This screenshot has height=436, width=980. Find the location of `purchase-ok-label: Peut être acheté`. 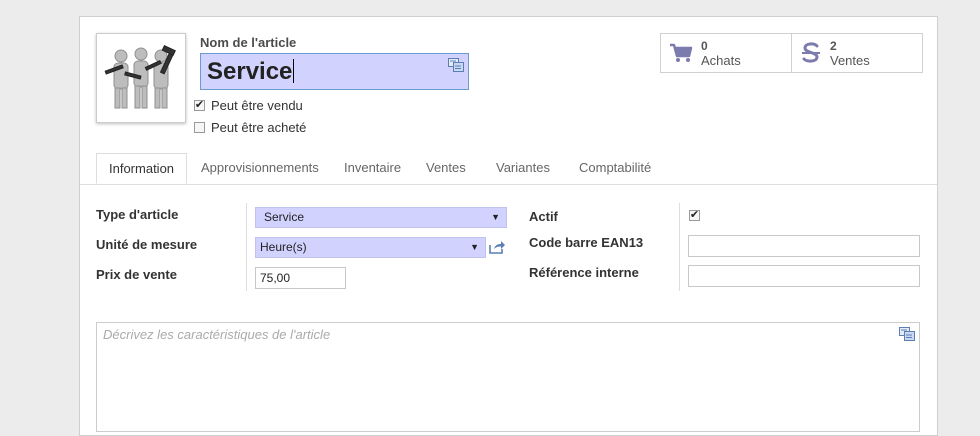

purchase-ok-label: Peut être acheté is located at coordinates (259, 127).